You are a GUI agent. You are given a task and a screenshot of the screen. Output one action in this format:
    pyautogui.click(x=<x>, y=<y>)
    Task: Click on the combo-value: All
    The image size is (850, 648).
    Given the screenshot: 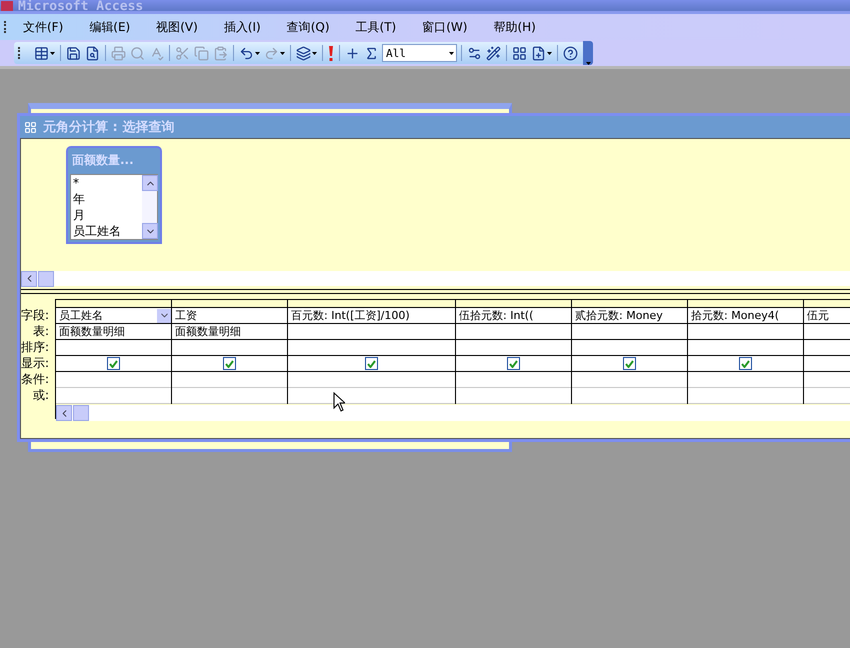 What is the action you would take?
    pyautogui.click(x=396, y=53)
    